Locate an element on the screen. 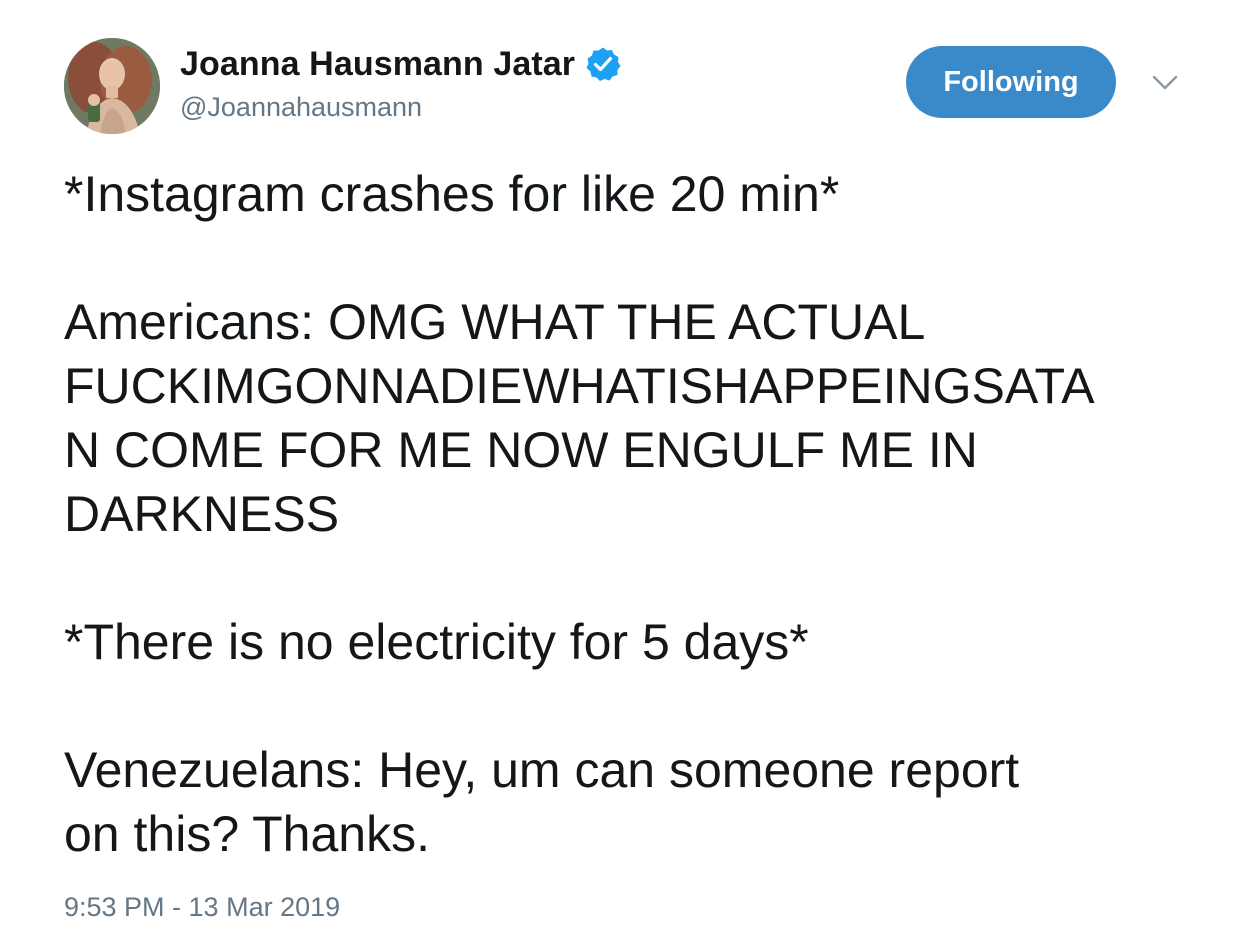 Image resolution: width=1236 pixels, height=938 pixels. following-button: Following is located at coordinates (1011, 82).